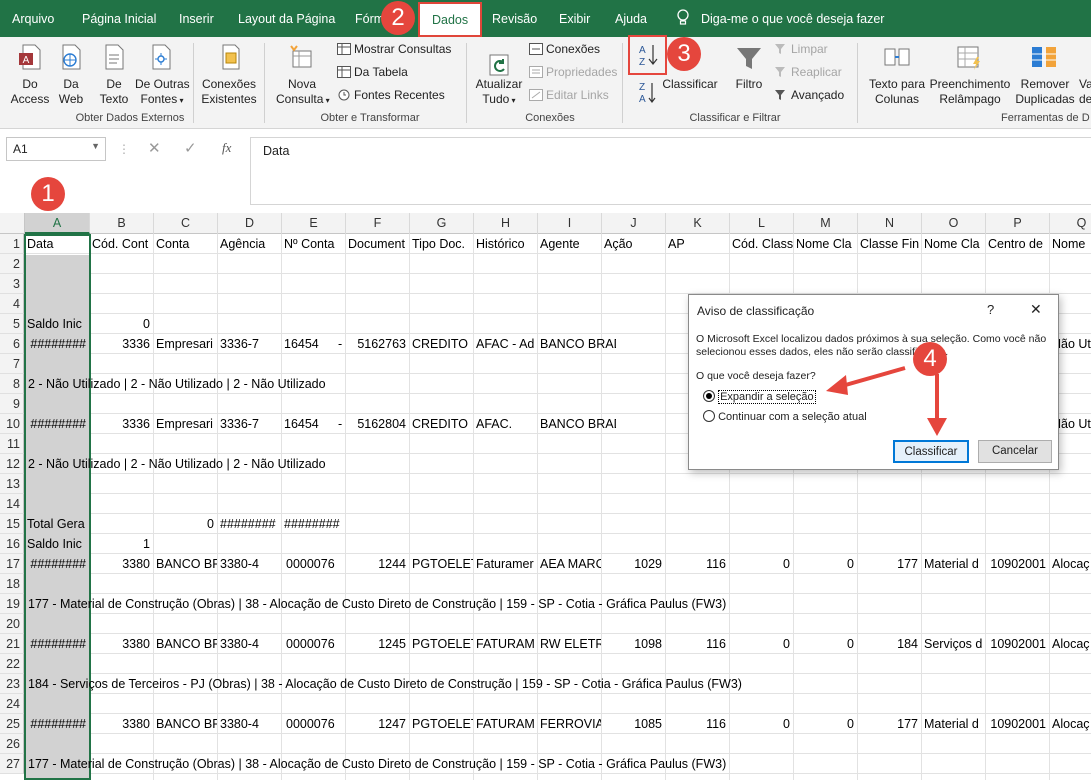 This screenshot has width=1091, height=780. I want to click on properties-button: Propriedades, so click(573, 72).